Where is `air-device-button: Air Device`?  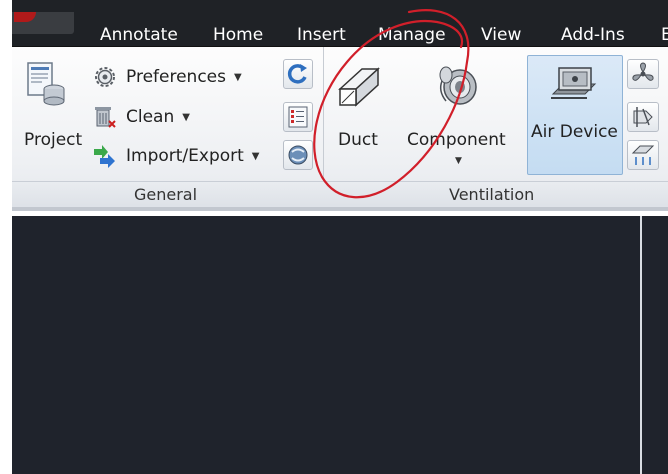 air-device-button: Air Device is located at coordinates (575, 115).